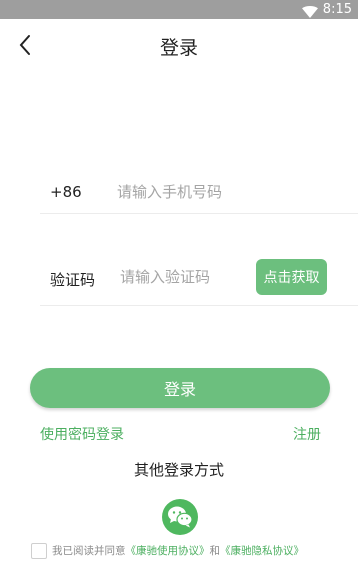 This screenshot has height=586, width=358. What do you see at coordinates (168, 551) in the screenshot?
I see `terms-link: 《康驰使用协议》` at bounding box center [168, 551].